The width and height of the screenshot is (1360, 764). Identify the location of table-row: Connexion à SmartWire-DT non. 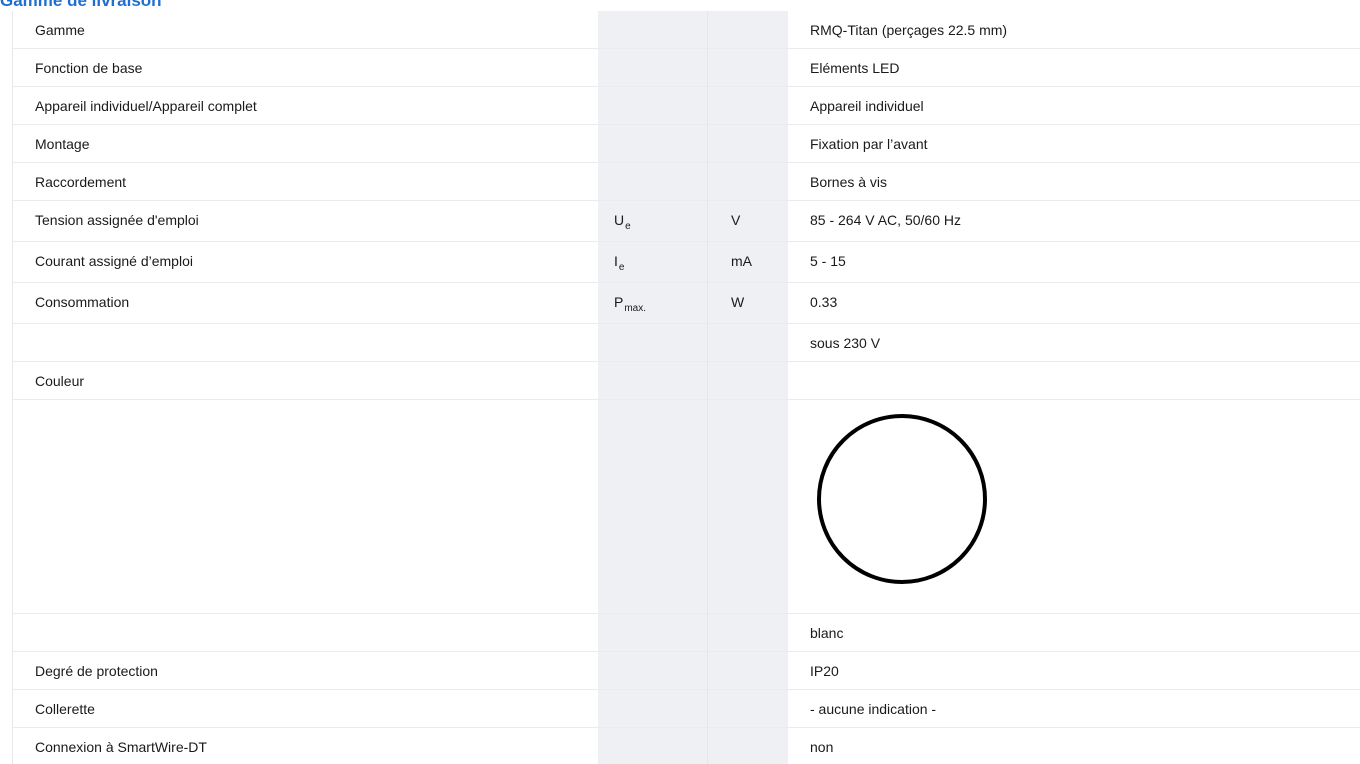
(686, 746).